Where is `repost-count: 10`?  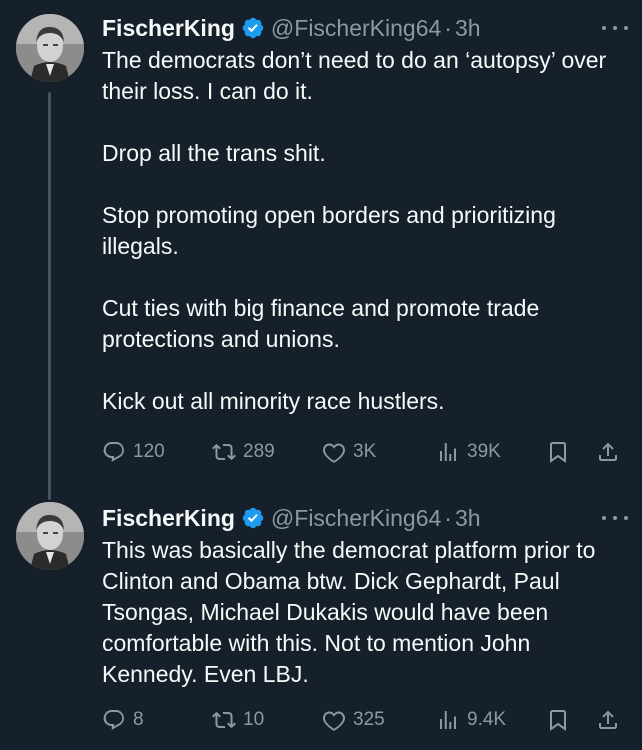
repost-count: 10 is located at coordinates (254, 719).